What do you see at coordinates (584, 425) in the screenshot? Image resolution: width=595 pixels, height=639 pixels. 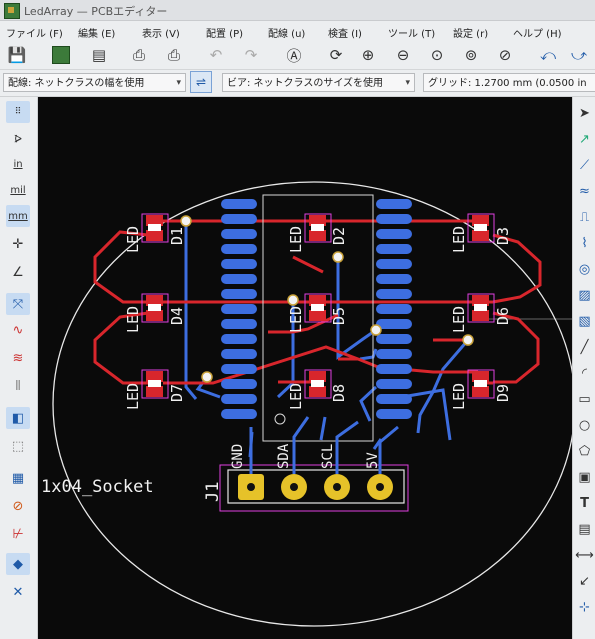 I see `draw-circle-icon: ○` at bounding box center [584, 425].